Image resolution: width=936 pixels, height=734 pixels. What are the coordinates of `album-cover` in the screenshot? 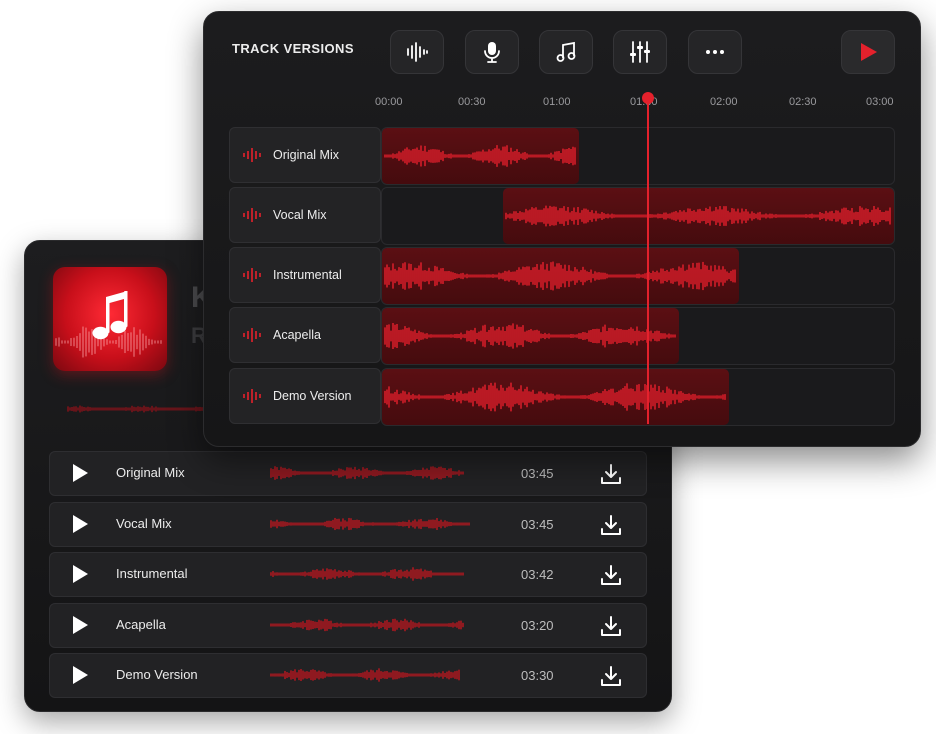 It's located at (110, 319).